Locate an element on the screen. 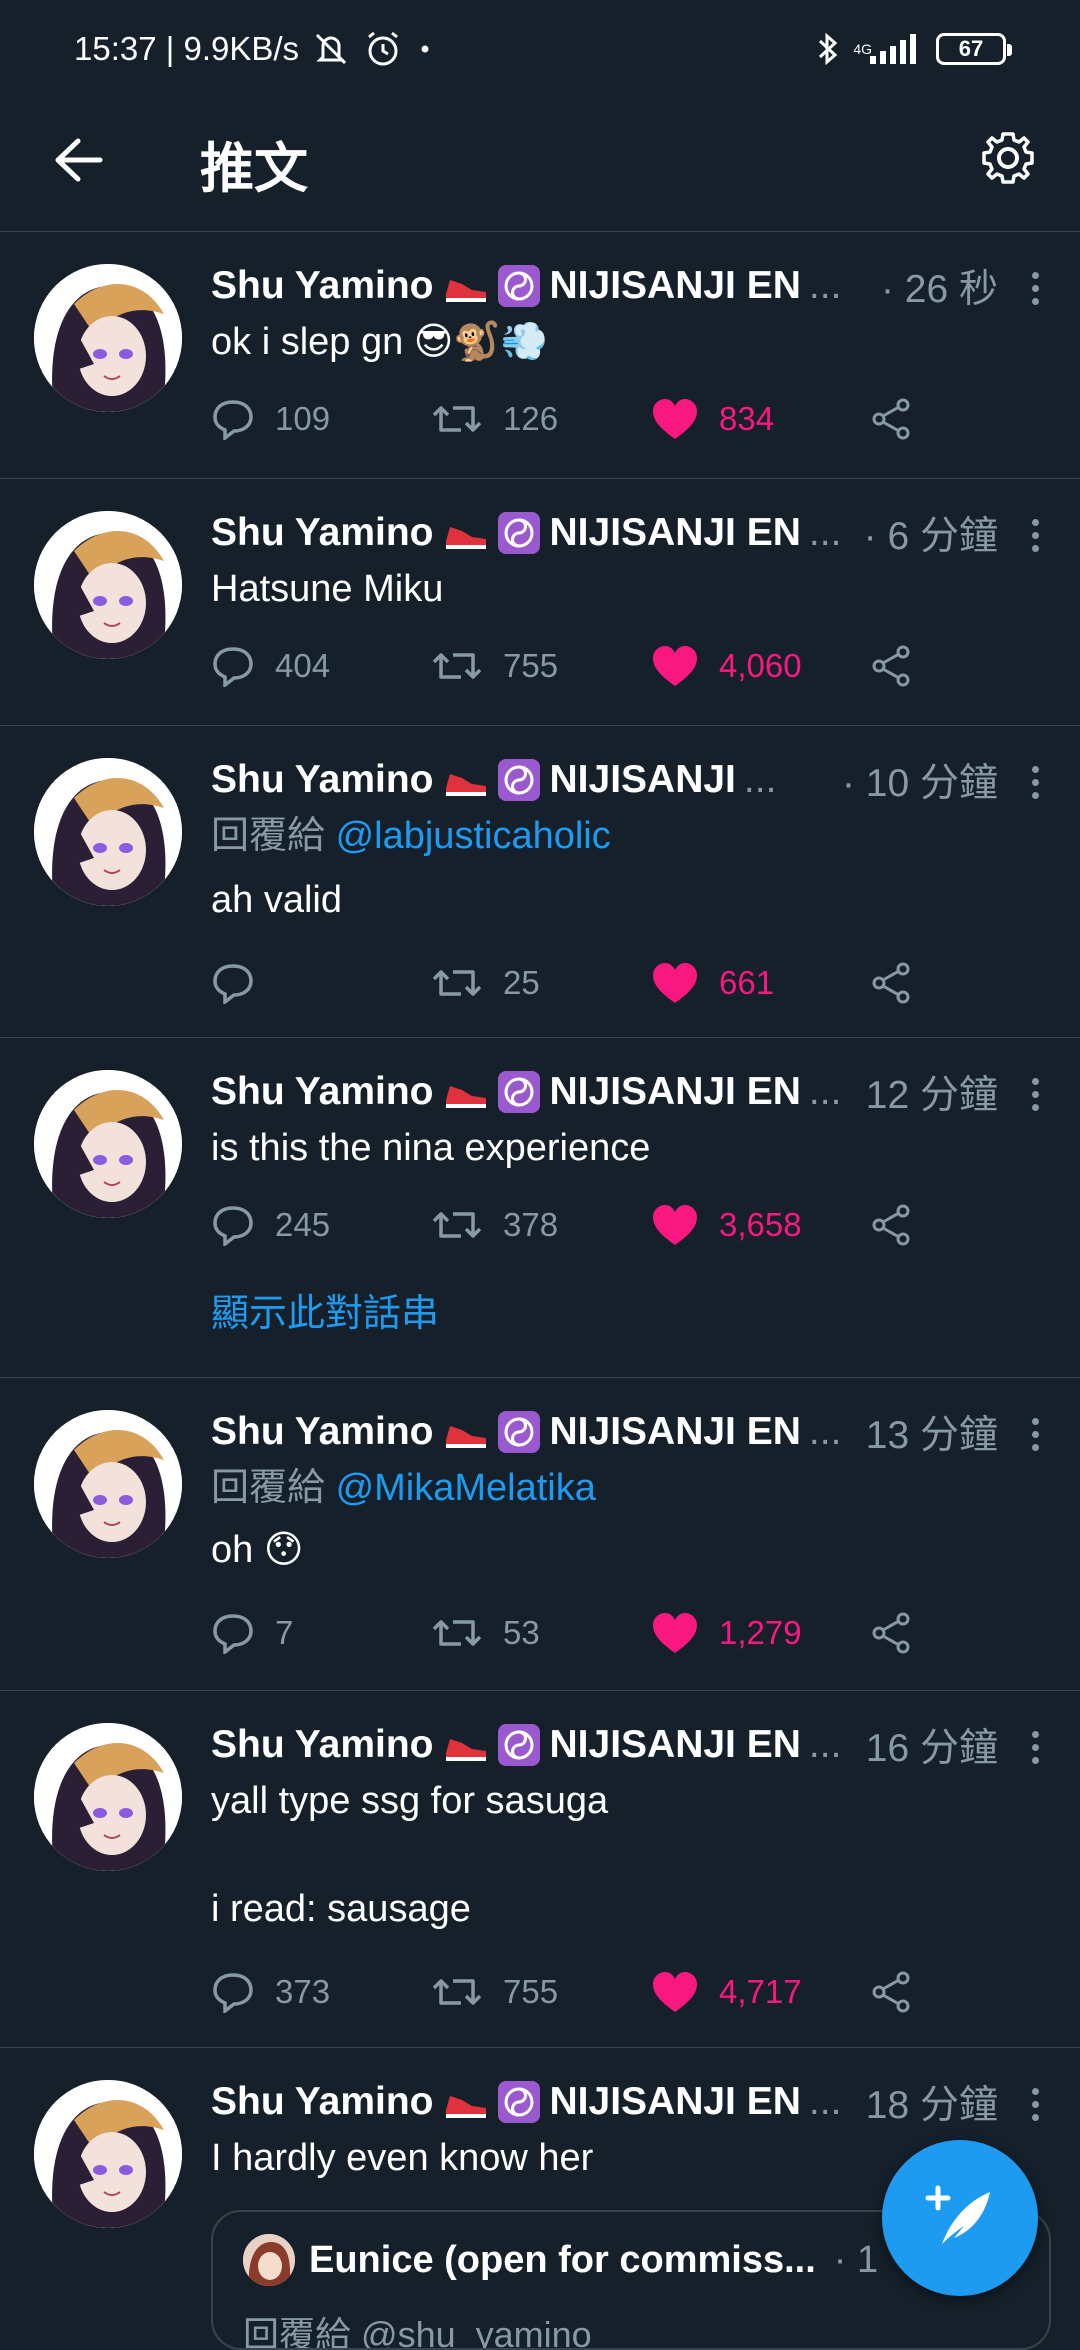  compose-tweet-button is located at coordinates (960, 2218).